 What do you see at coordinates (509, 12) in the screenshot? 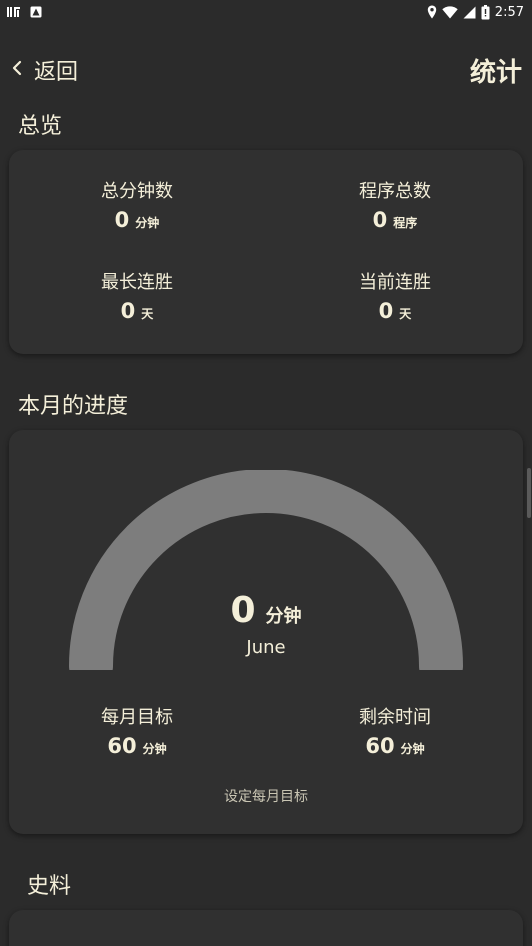
I see `status-time: 2:57` at bounding box center [509, 12].